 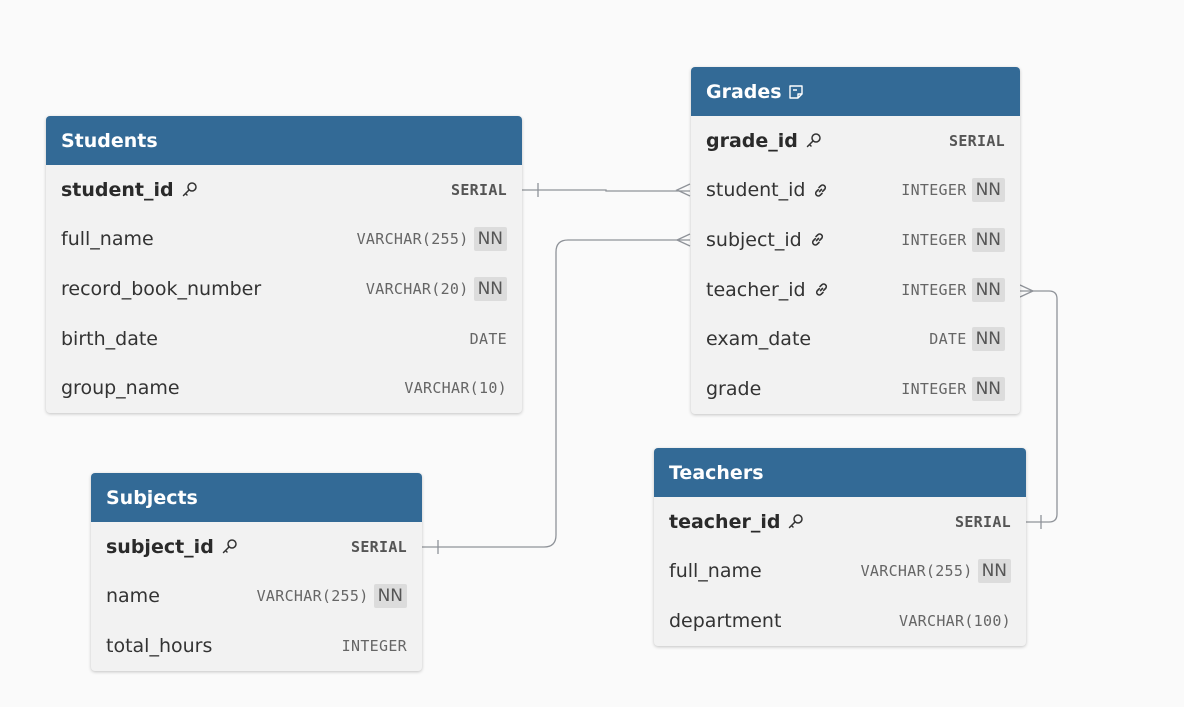 What do you see at coordinates (256, 547) in the screenshot?
I see `column-row-subject-id: subject_id SERIAL` at bounding box center [256, 547].